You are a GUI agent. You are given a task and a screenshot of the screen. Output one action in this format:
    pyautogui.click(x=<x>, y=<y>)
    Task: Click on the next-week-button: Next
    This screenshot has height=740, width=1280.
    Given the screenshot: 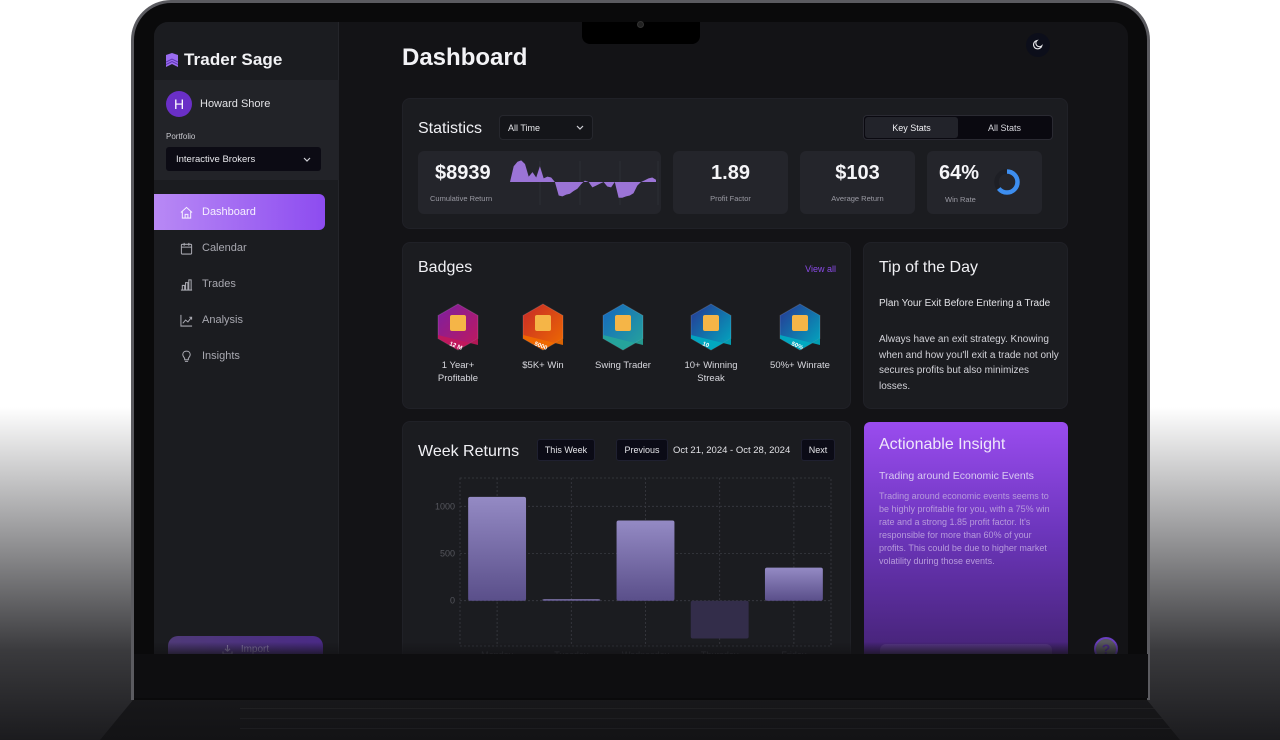 What is the action you would take?
    pyautogui.click(x=818, y=450)
    